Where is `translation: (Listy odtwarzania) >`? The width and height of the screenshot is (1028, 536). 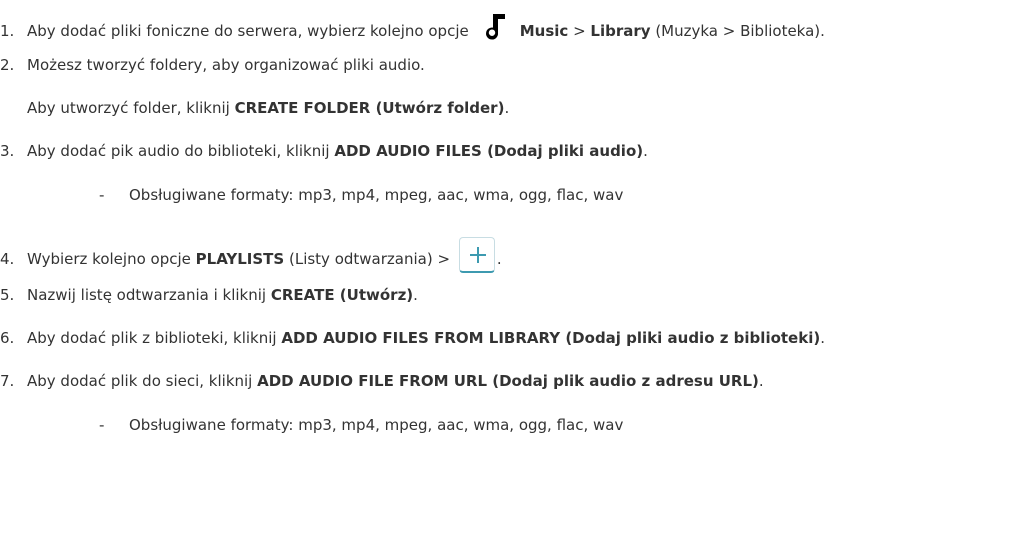
translation: (Listy odtwarzania) > is located at coordinates (369, 259).